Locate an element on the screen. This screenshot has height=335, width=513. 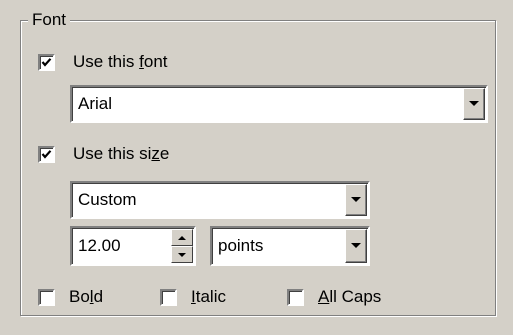
font-name-value: Arial is located at coordinates (95, 103).